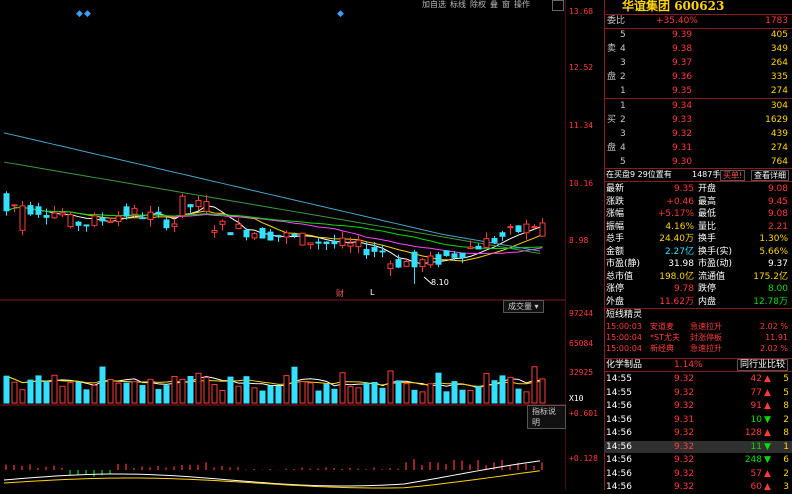 The width and height of the screenshot is (792, 494). I want to click on compare-industry-button: 同行业比较, so click(762, 365).